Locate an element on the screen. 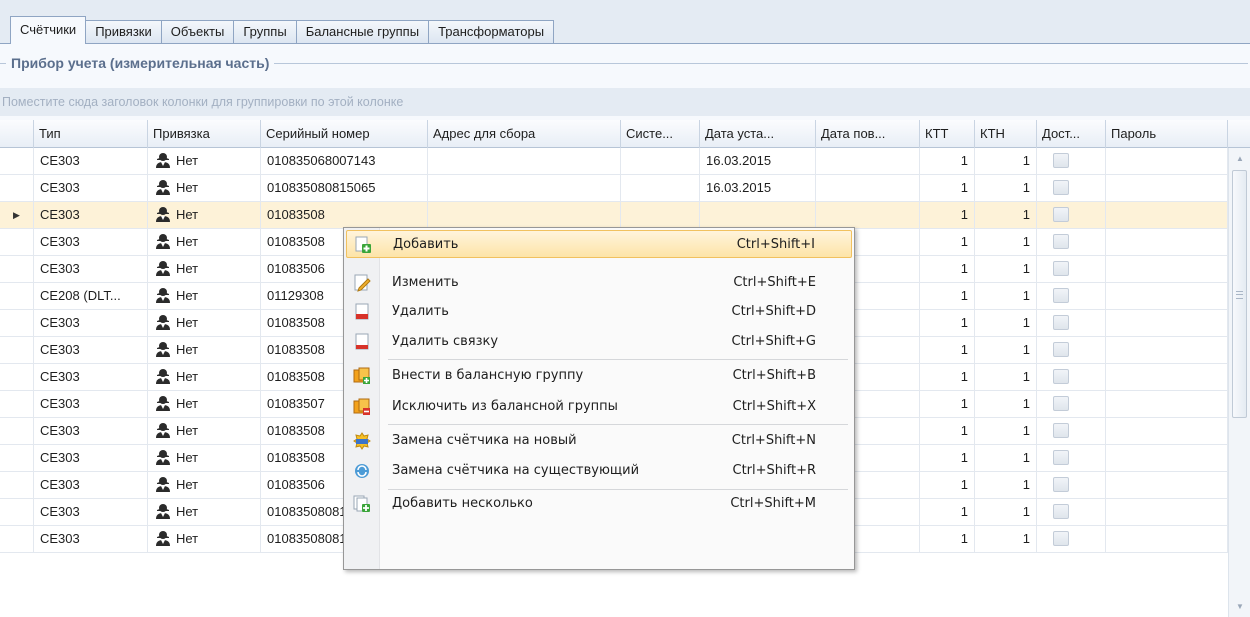  menu-item-9: Добавить несколько Ctrl+Shift+M is located at coordinates (599, 504).